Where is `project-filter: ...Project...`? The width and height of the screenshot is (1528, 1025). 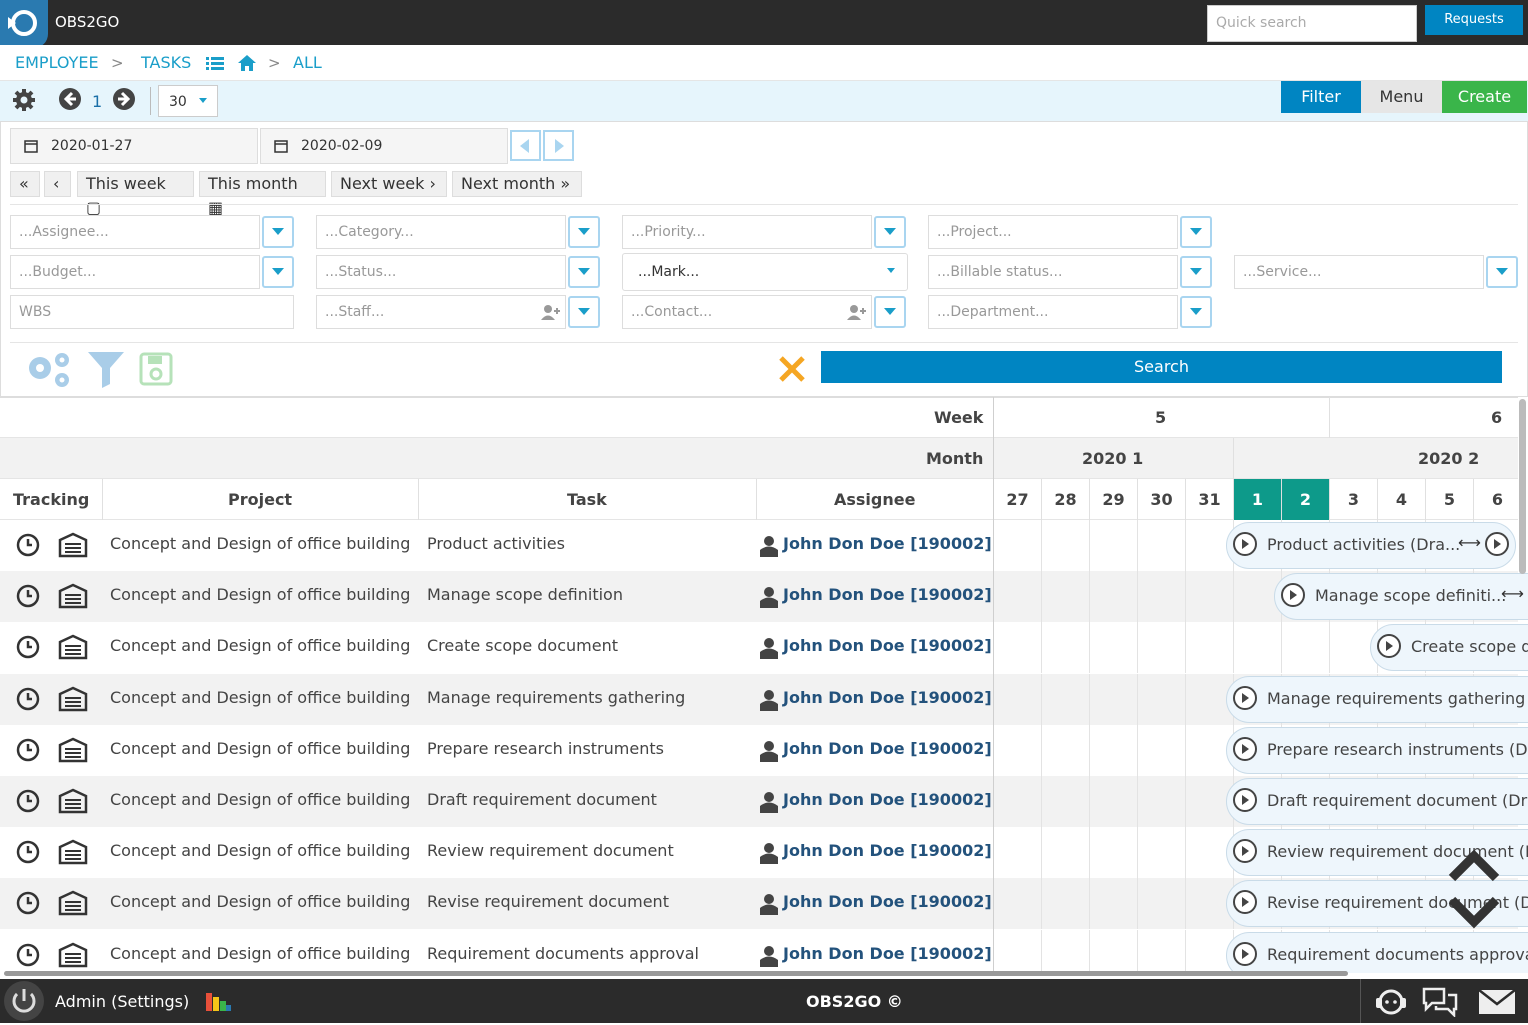 project-filter: ...Project... is located at coordinates (1053, 232).